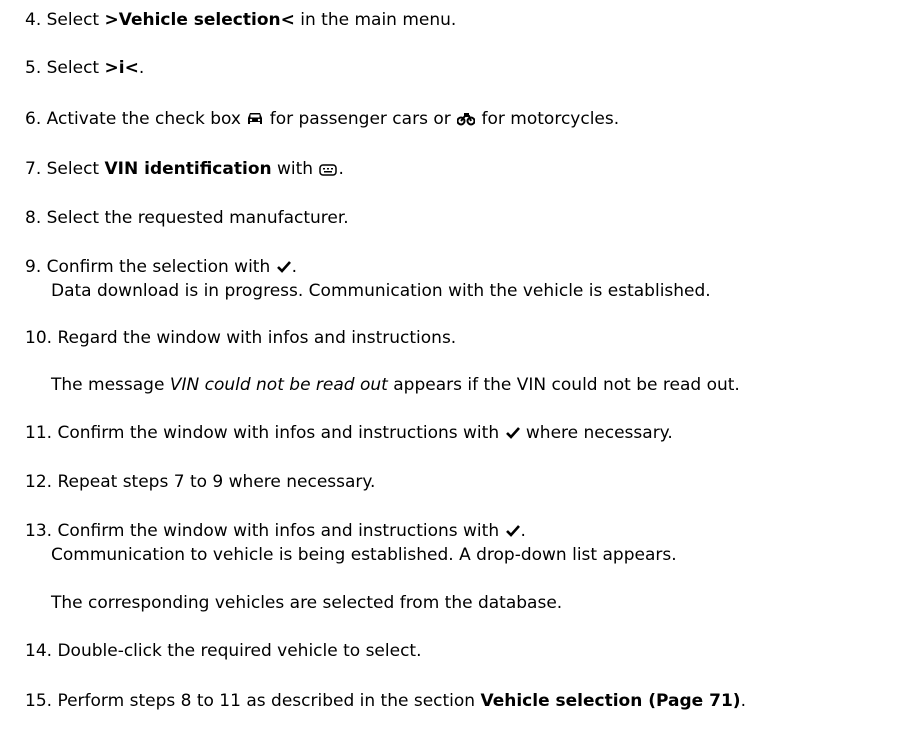  I want to click on step-8: 8. Select the requested manufacturer., so click(187, 218).